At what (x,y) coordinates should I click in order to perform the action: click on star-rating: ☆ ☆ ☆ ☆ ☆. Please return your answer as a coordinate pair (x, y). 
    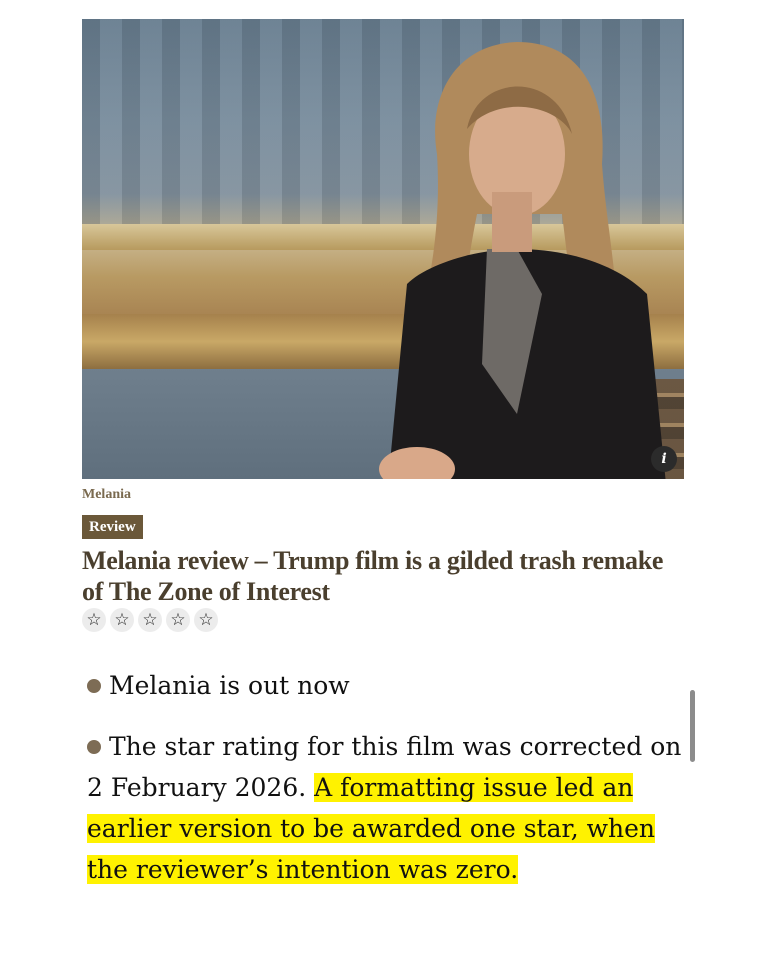
    Looking at the image, I should click on (150, 620).